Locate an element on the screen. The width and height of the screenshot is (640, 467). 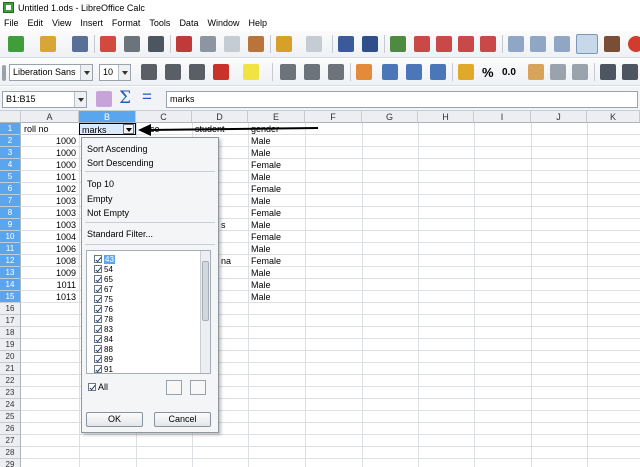
row-header: 12 is located at coordinates (10, 261).